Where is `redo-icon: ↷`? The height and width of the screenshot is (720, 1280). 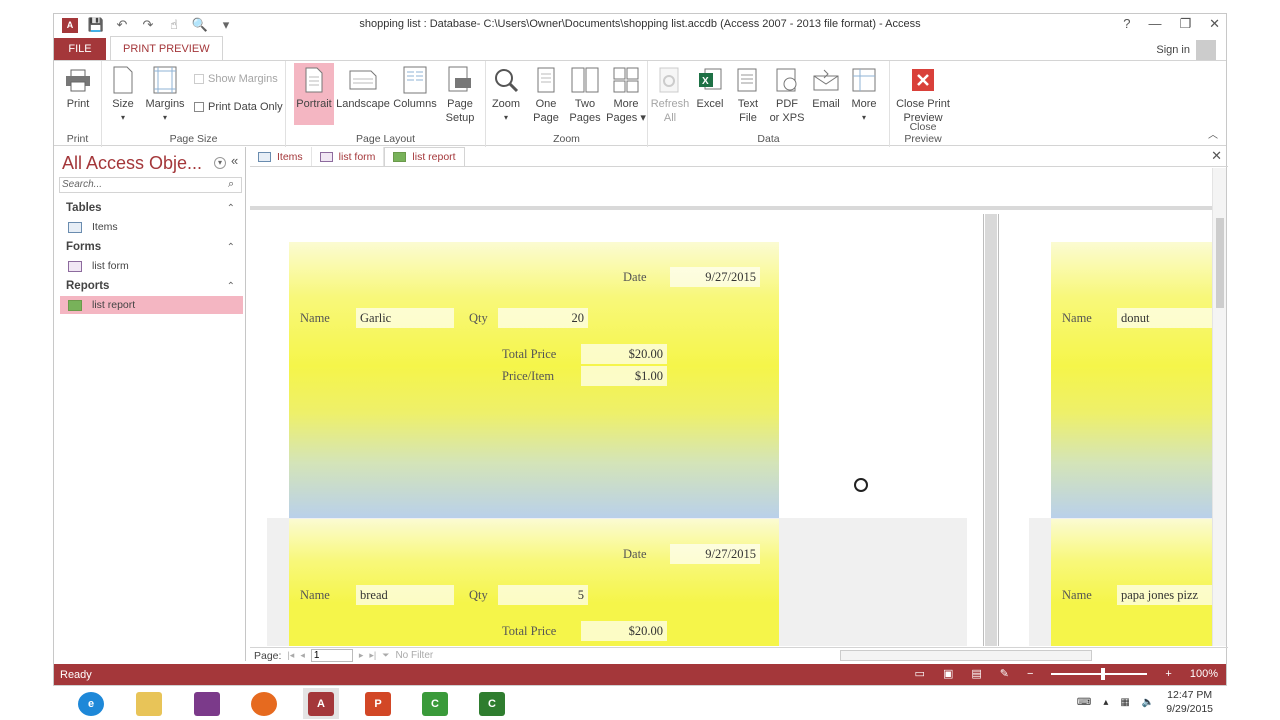
redo-icon: ↷ is located at coordinates (148, 25).